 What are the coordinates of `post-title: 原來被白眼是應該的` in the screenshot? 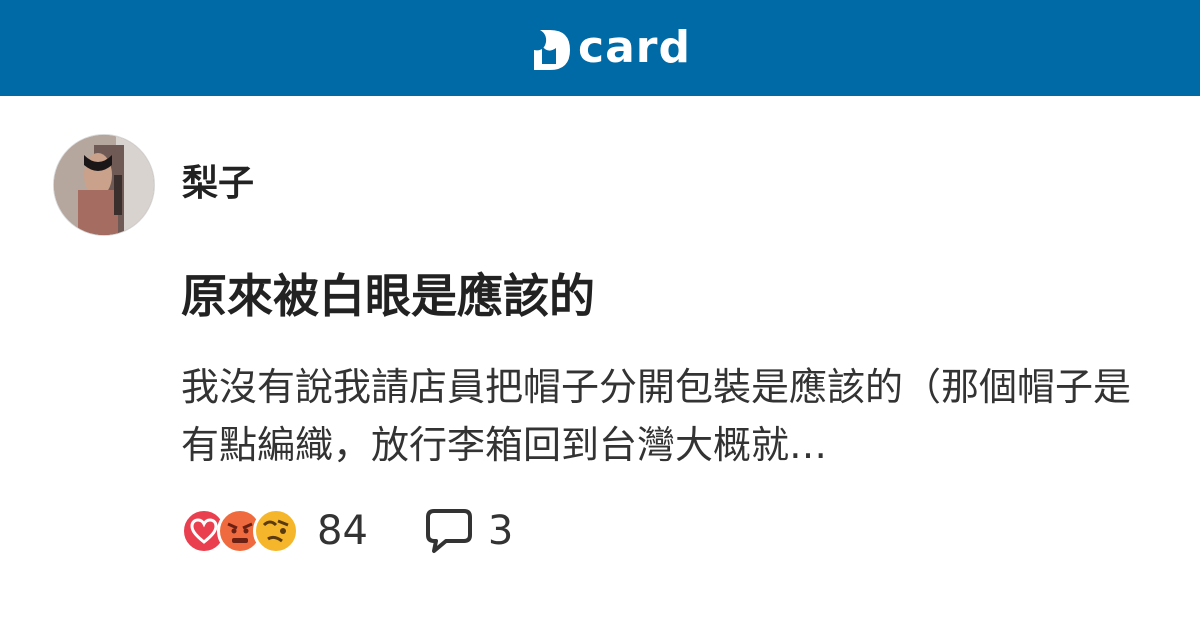 It's located at (388, 296).